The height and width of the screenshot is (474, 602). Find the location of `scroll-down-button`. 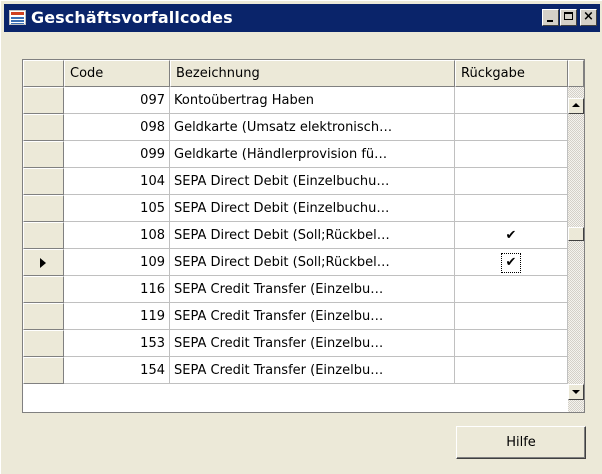

scroll-down-button is located at coordinates (576, 392).